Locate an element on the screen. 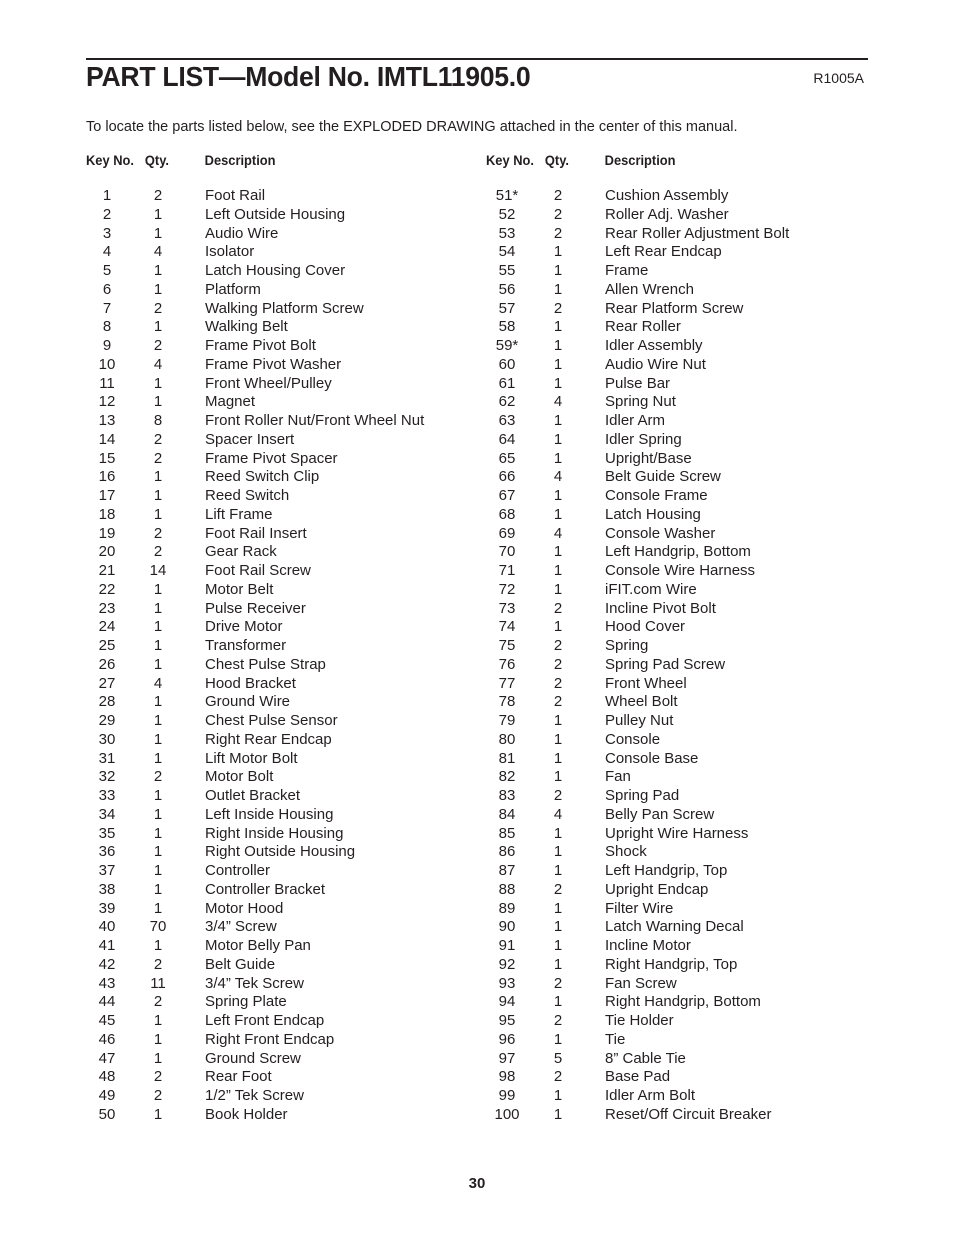 The width and height of the screenshot is (954, 1235). part-key-no: 39 is located at coordinates (107, 908).